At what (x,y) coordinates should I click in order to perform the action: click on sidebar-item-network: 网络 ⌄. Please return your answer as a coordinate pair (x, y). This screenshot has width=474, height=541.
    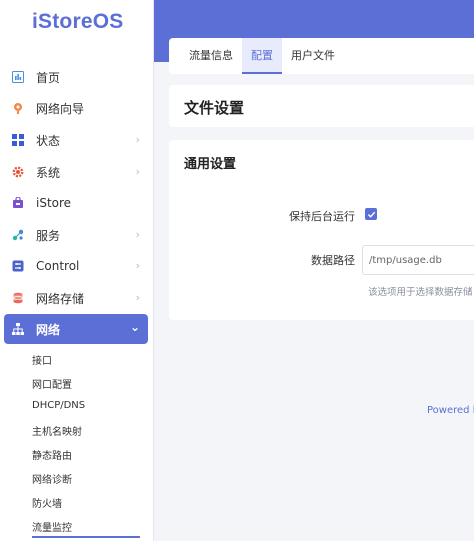
    Looking at the image, I should click on (76, 329).